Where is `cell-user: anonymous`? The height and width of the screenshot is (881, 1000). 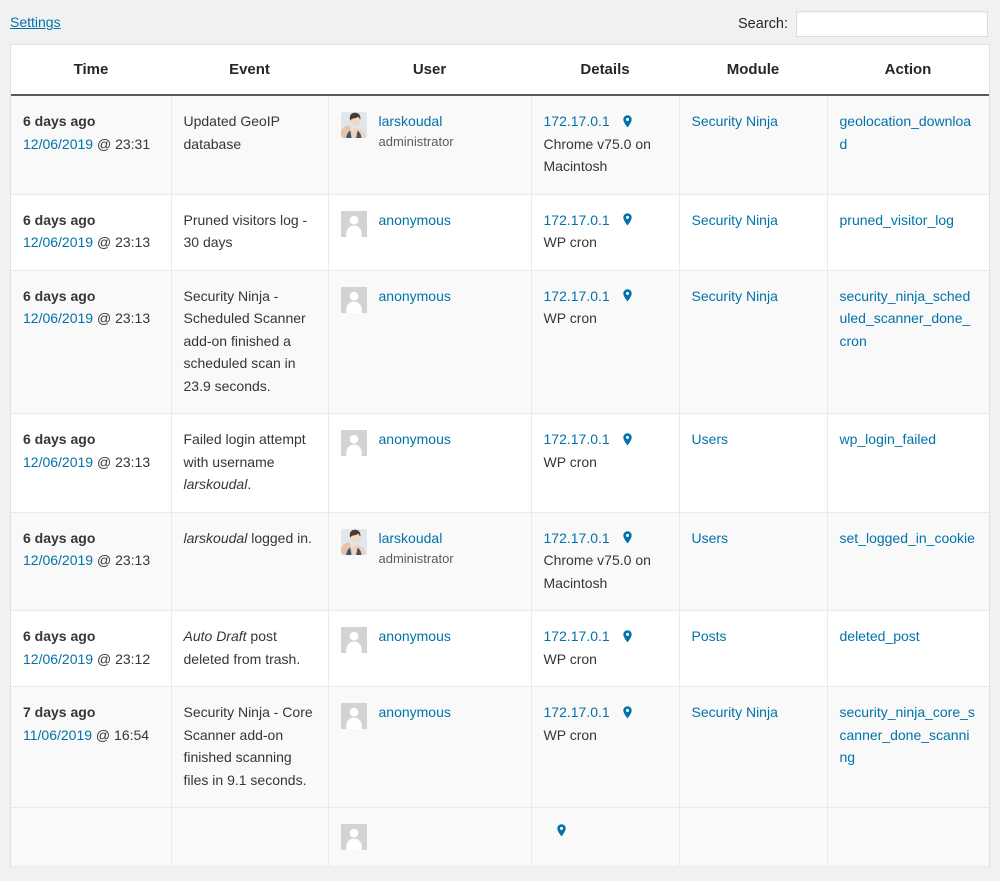
cell-user: anonymous is located at coordinates (430, 747).